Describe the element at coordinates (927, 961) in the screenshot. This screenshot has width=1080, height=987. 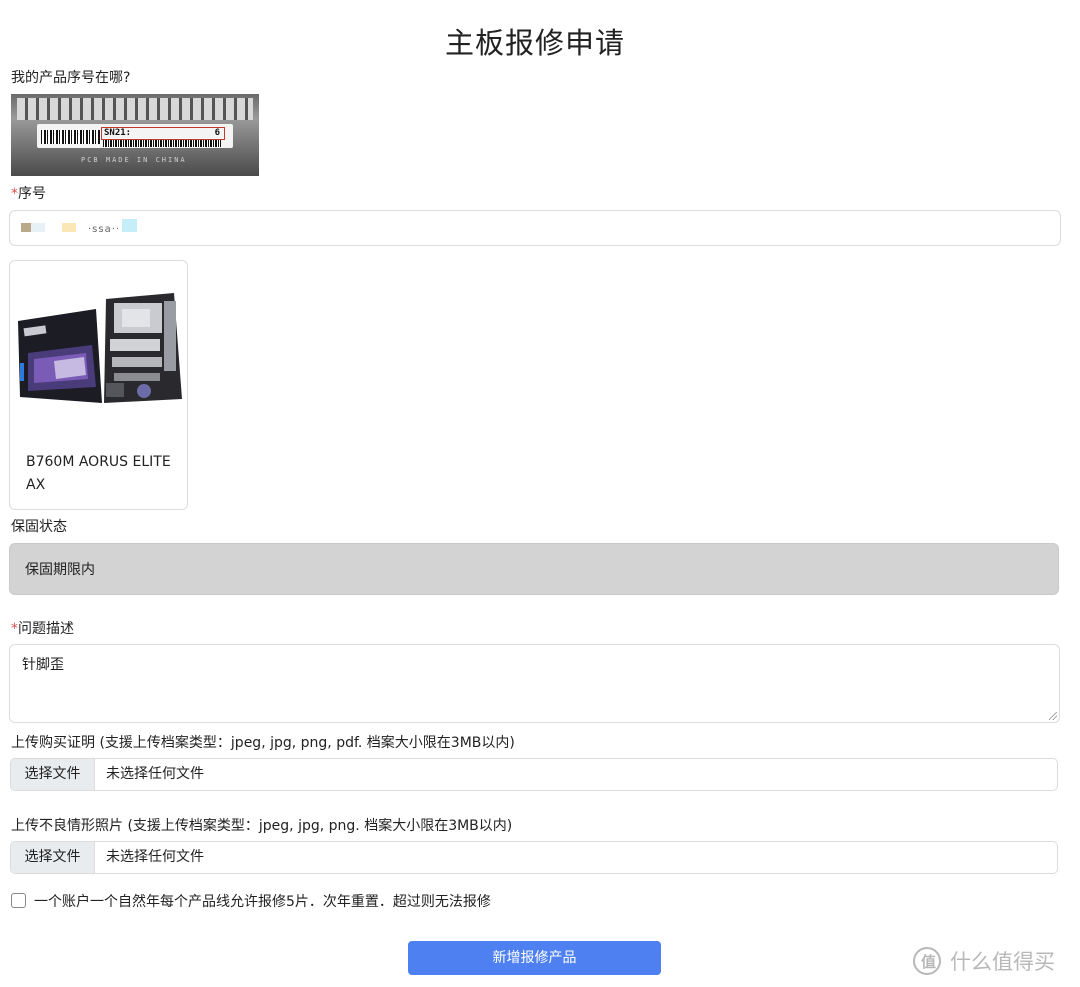
I see `smzdm-logo-icon: 值` at that location.